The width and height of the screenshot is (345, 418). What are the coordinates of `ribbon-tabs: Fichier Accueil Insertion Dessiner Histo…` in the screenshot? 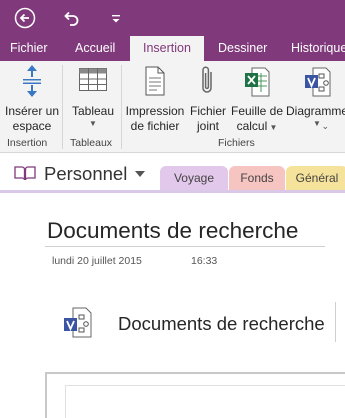 It's located at (172, 48).